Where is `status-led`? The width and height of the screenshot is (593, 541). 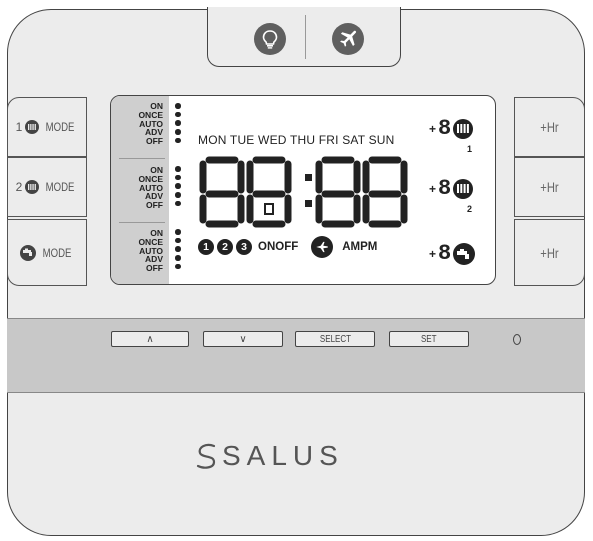 status-led is located at coordinates (517, 339).